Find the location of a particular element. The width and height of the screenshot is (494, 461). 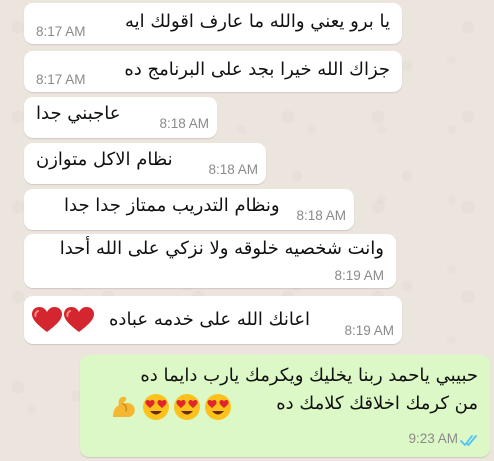

message-bubble-incoming: عاجبني جدا 8:18 AM is located at coordinates (120, 117).